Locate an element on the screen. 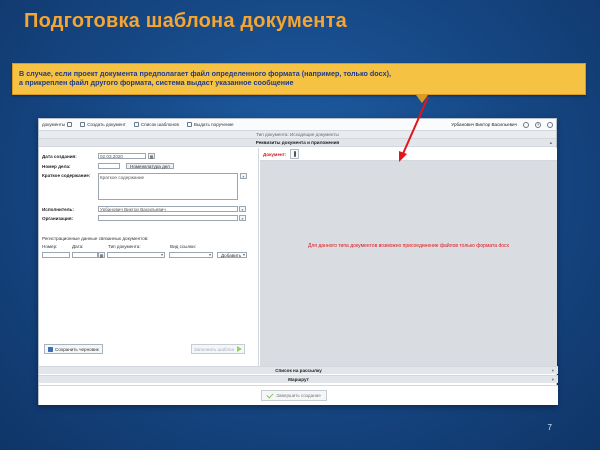 The image size is (600, 450). settings-icon is located at coordinates (526, 124).